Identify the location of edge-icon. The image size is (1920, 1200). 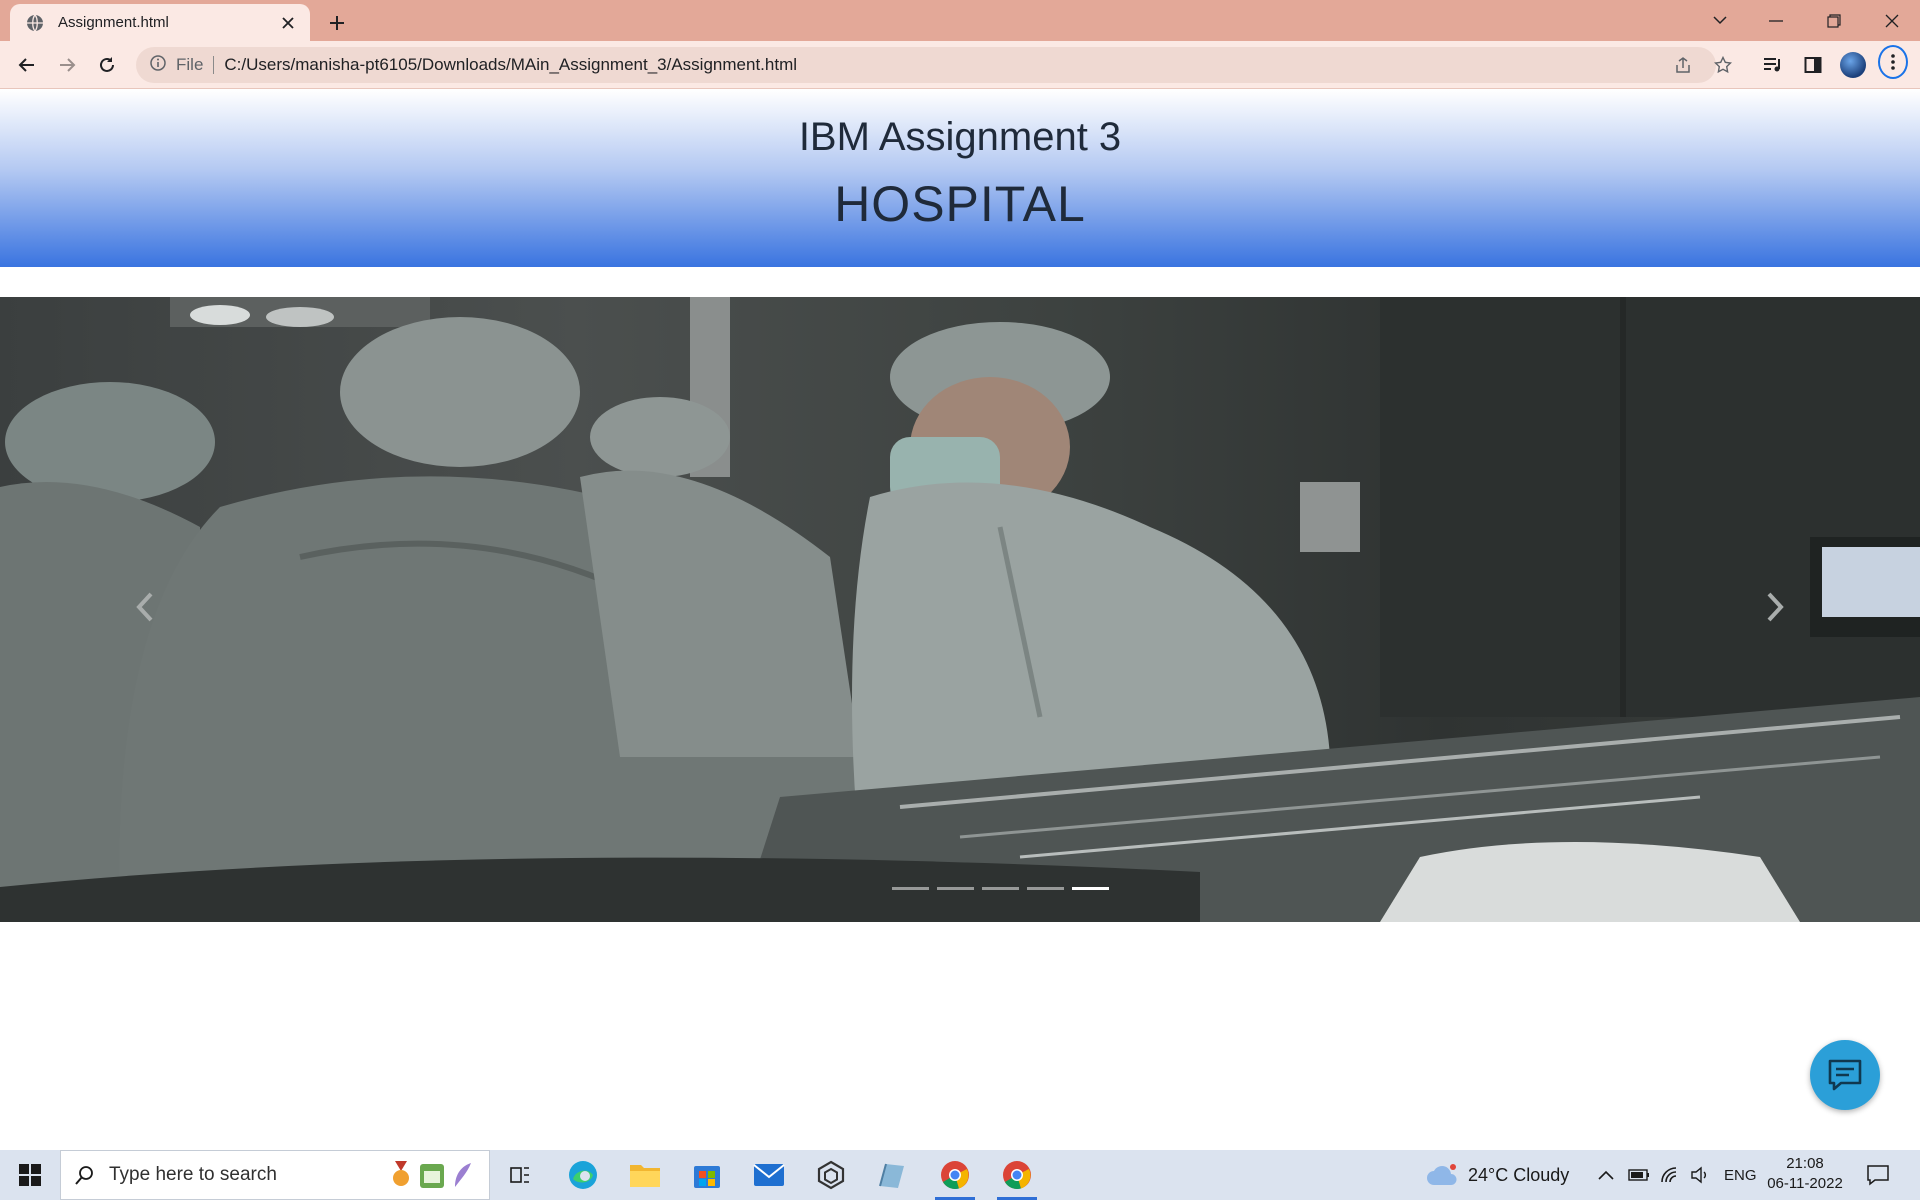
(583, 1175).